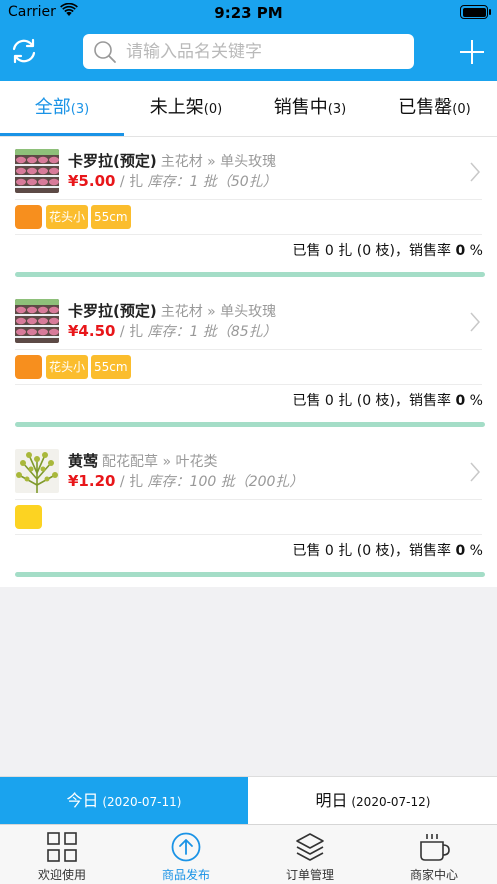 The width and height of the screenshot is (497, 884). Describe the element at coordinates (300, 107) in the screenshot. I see `tab-on-sale-label: 销售中` at that location.